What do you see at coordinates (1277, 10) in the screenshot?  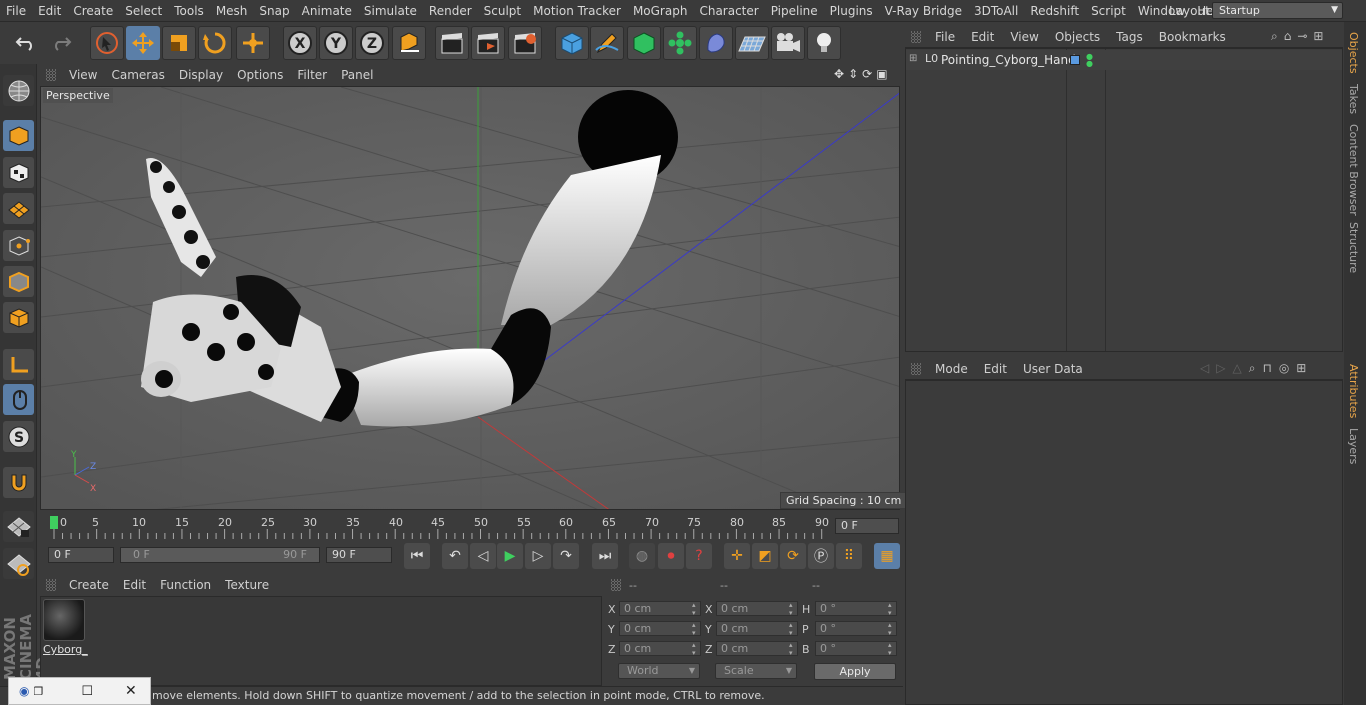 I see `layout-select: Startup ▼` at bounding box center [1277, 10].